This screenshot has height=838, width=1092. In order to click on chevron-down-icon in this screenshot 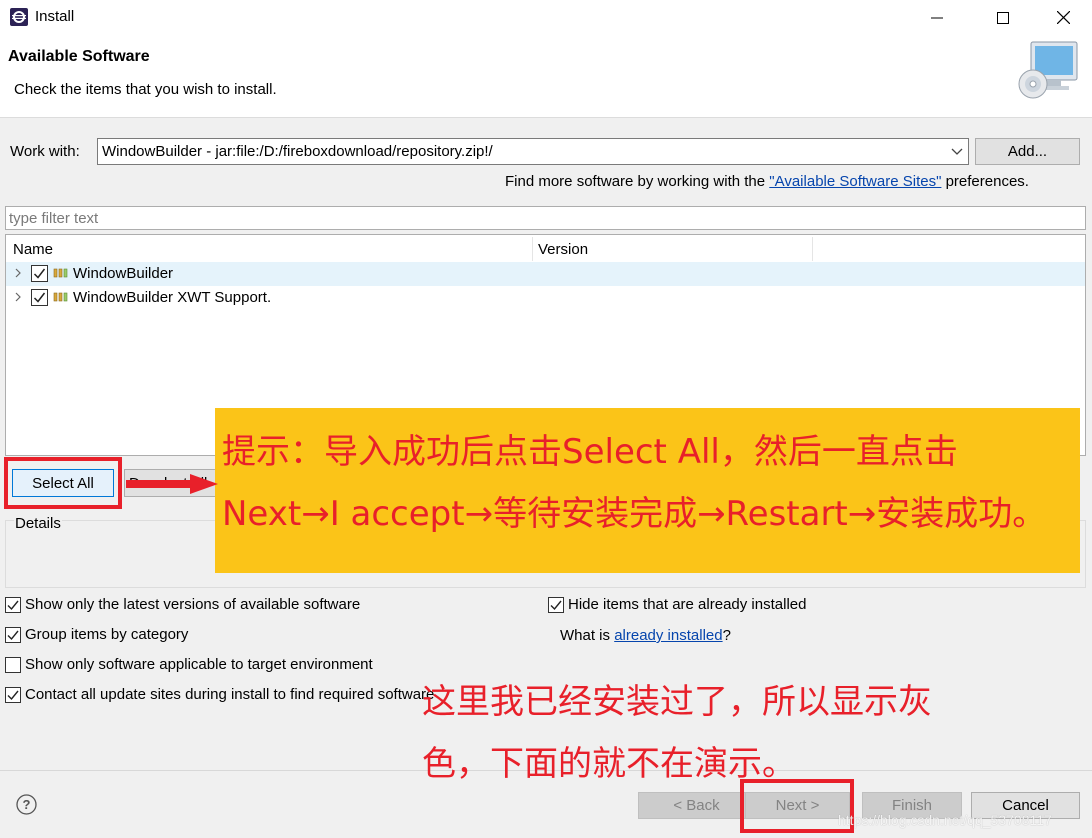, I will do `click(957, 151)`.